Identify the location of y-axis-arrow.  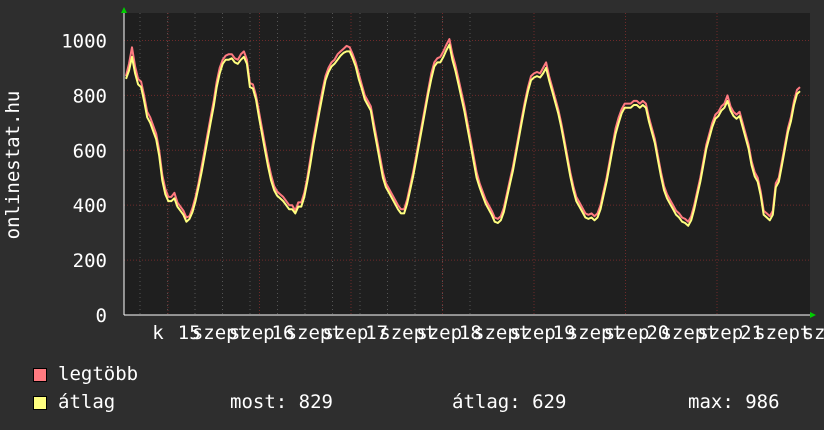
(124, 10).